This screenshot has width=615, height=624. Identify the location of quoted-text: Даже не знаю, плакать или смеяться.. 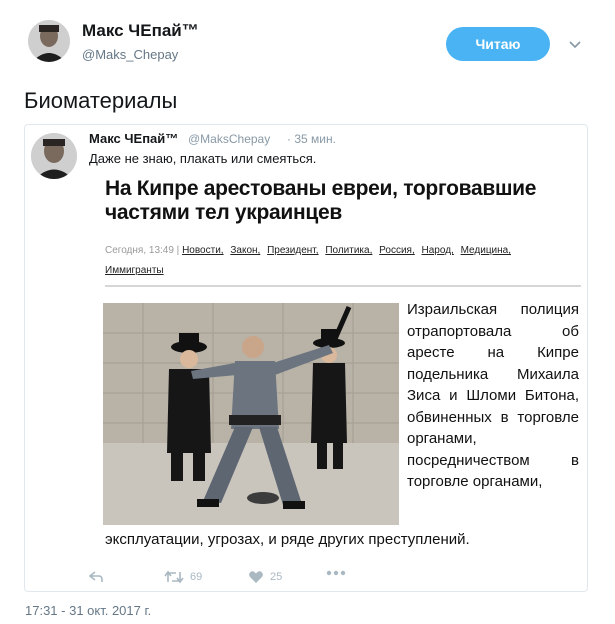
(203, 158).